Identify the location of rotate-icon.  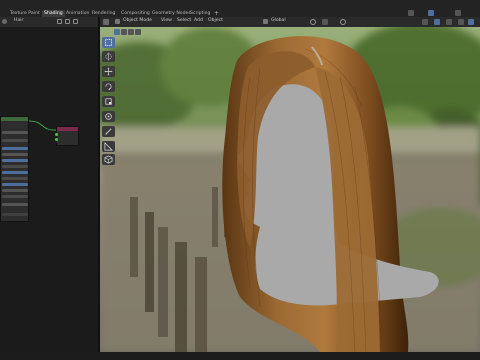
(108, 86).